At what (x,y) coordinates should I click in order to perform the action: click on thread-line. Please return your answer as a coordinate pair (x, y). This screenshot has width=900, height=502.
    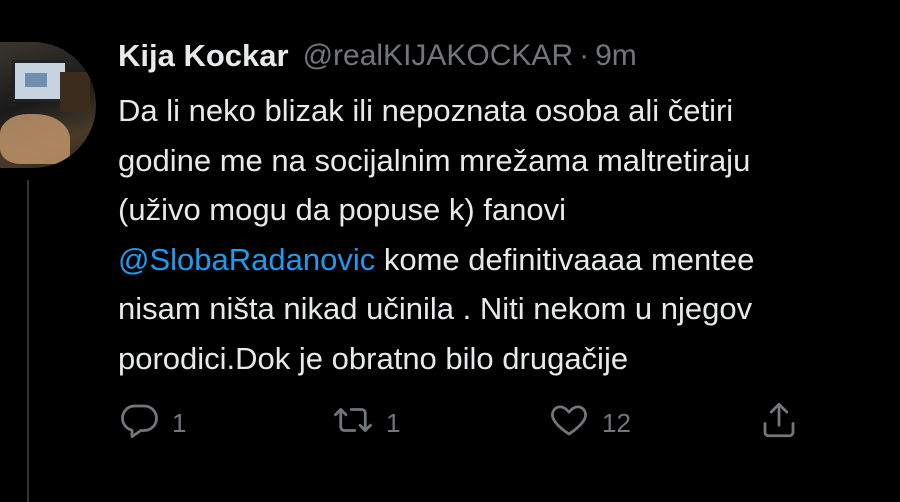
    Looking at the image, I should click on (28, 341).